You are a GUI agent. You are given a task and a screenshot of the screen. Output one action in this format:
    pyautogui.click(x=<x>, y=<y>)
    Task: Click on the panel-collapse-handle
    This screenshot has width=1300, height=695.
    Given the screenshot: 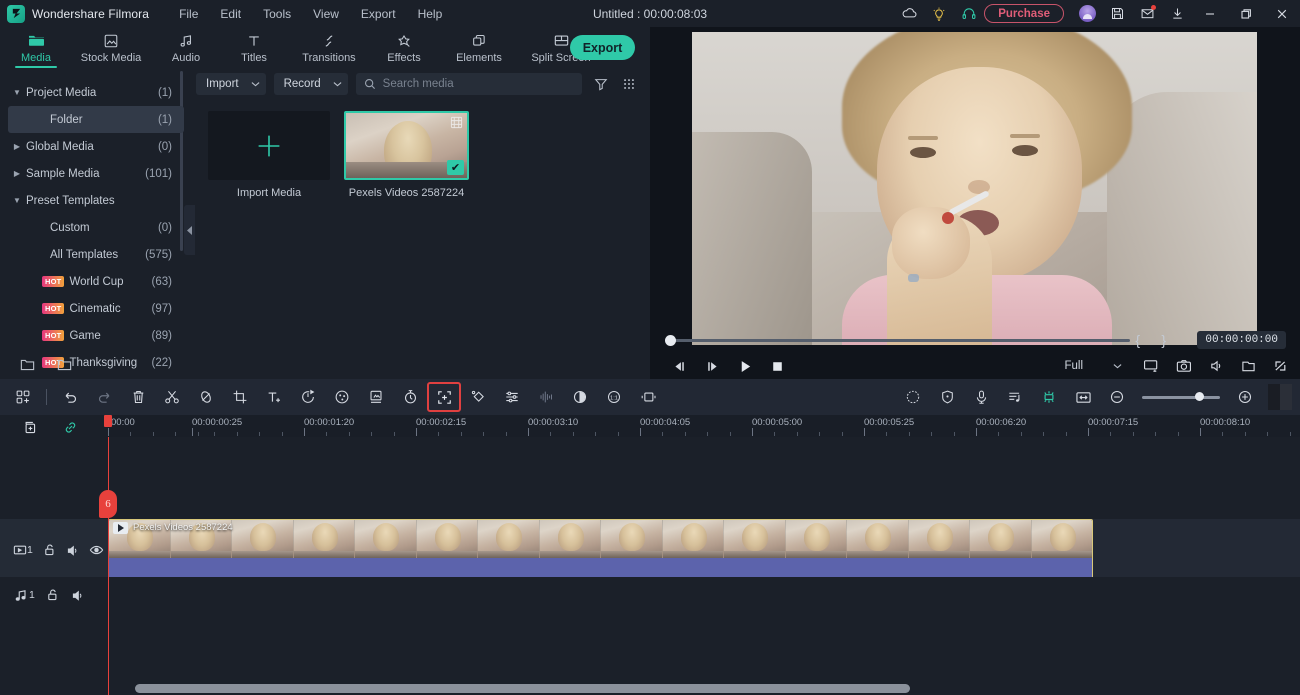 What is the action you would take?
    pyautogui.click(x=189, y=230)
    